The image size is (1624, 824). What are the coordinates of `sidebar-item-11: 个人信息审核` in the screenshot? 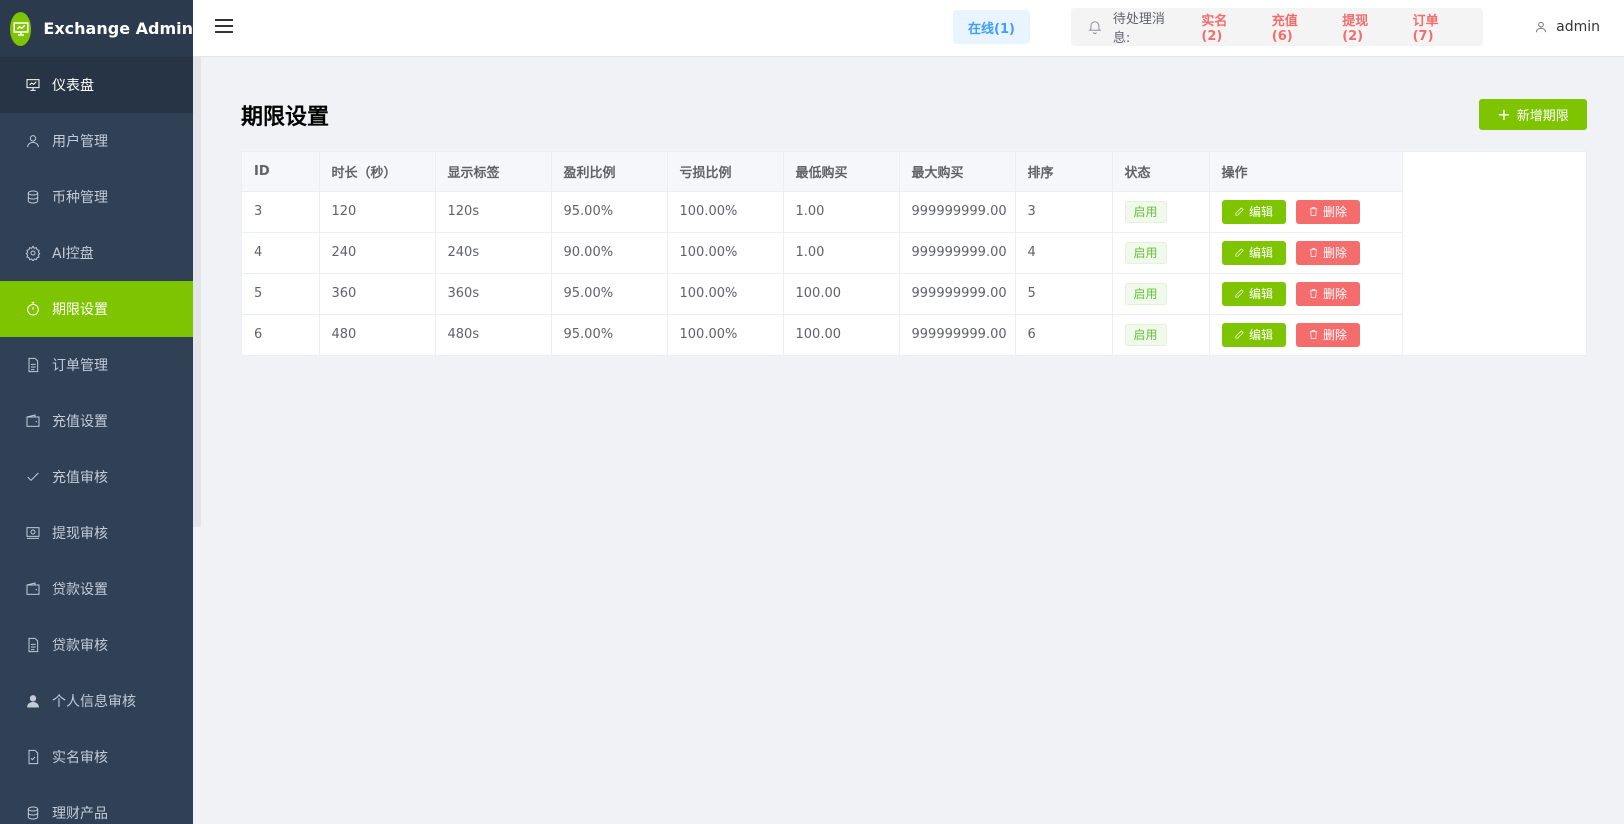 It's located at (96, 701).